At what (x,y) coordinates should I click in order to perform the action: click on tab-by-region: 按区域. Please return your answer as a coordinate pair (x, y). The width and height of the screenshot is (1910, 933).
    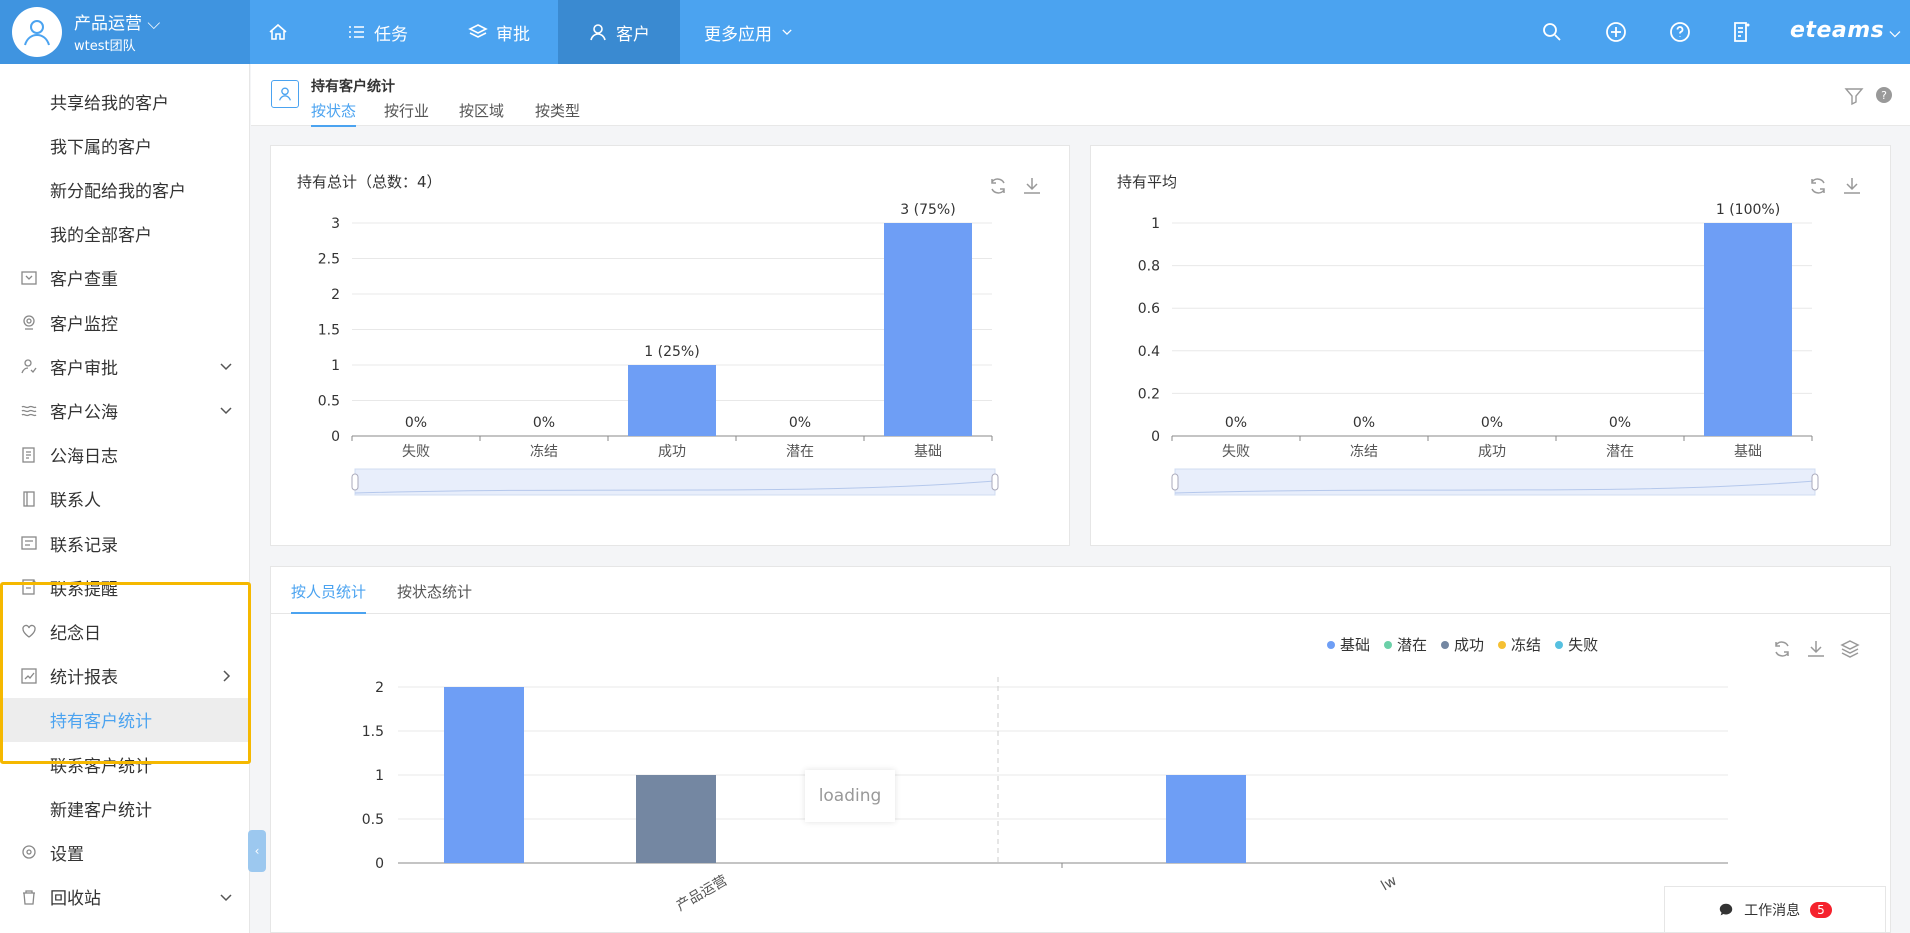
    Looking at the image, I should click on (481, 112).